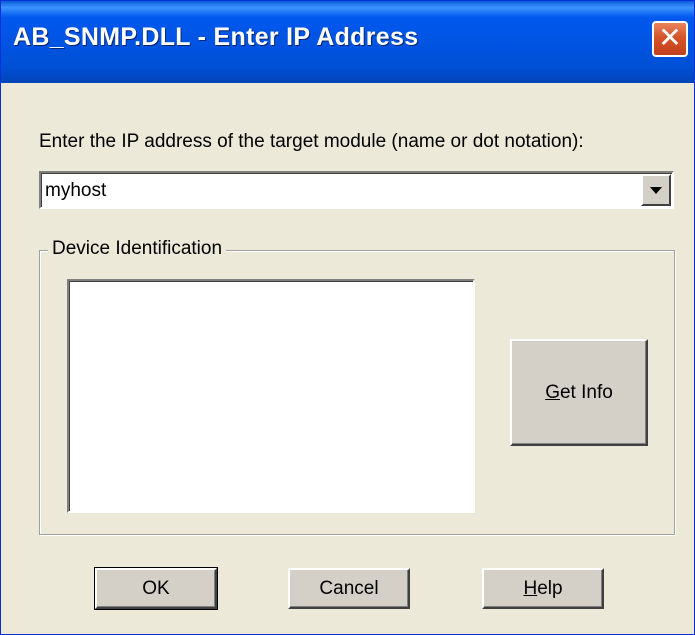  I want to click on title-bar: AB_SNMP.DLL - Enter IP Address ✕, so click(347, 42).